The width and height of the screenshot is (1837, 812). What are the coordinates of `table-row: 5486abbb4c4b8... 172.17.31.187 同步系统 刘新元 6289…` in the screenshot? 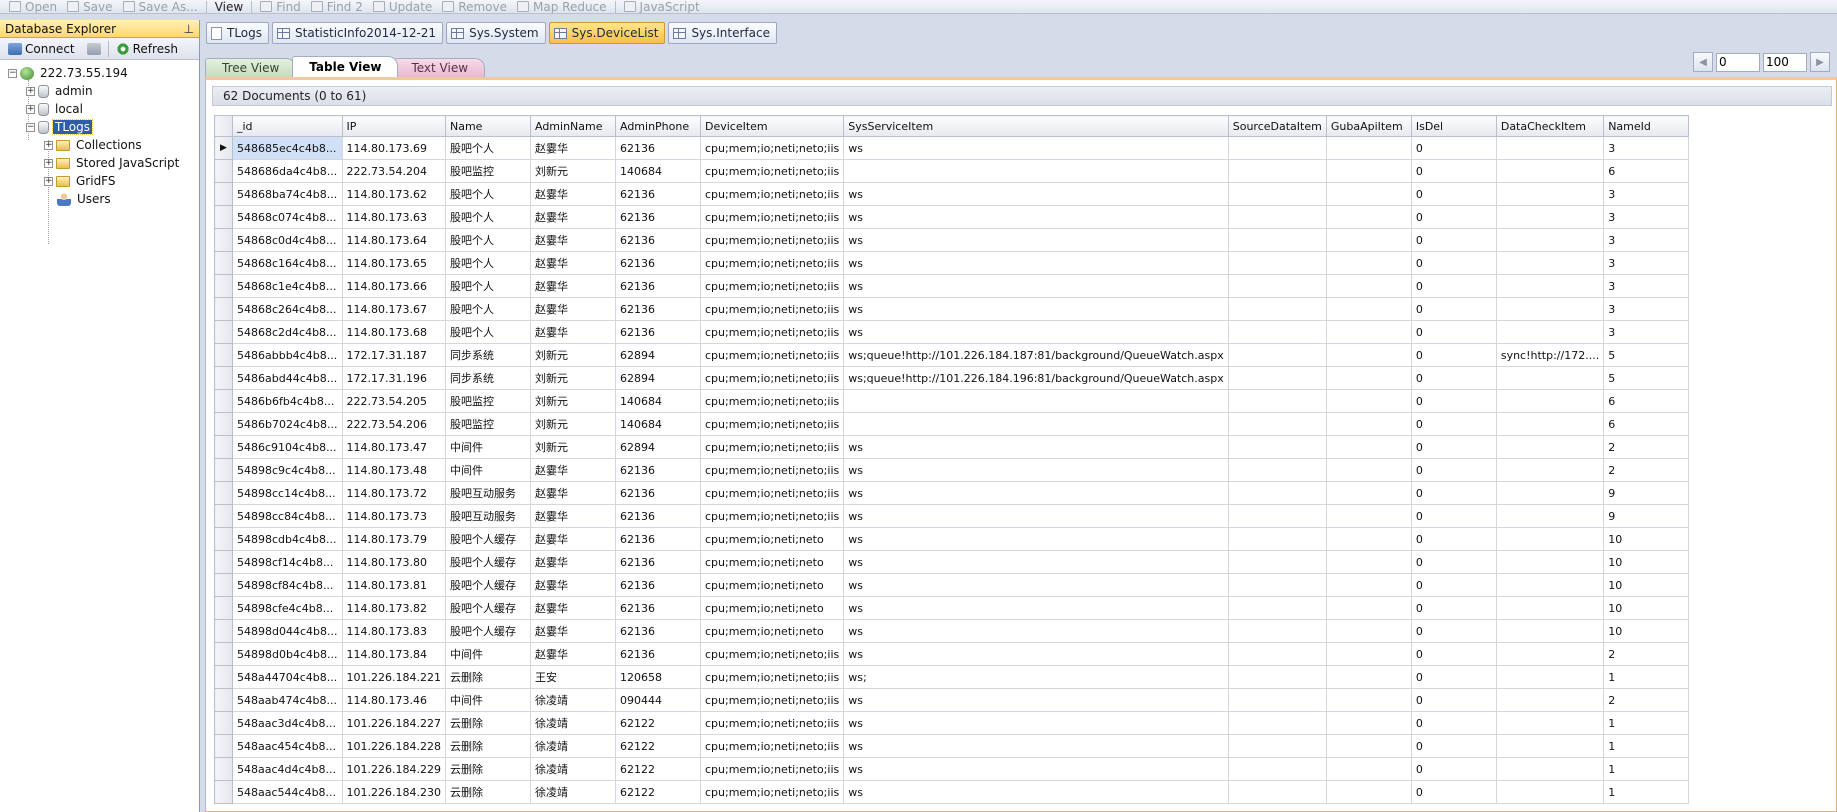 It's located at (952, 355).